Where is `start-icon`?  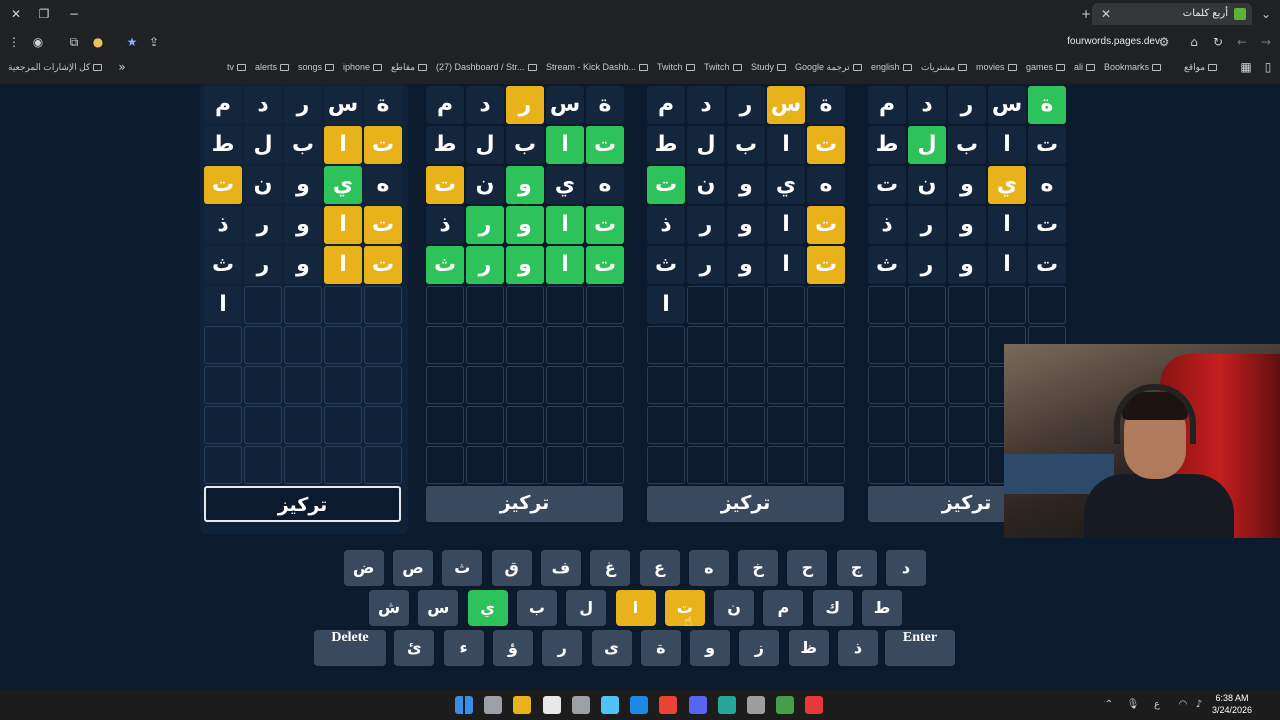
start-icon is located at coordinates (464, 705).